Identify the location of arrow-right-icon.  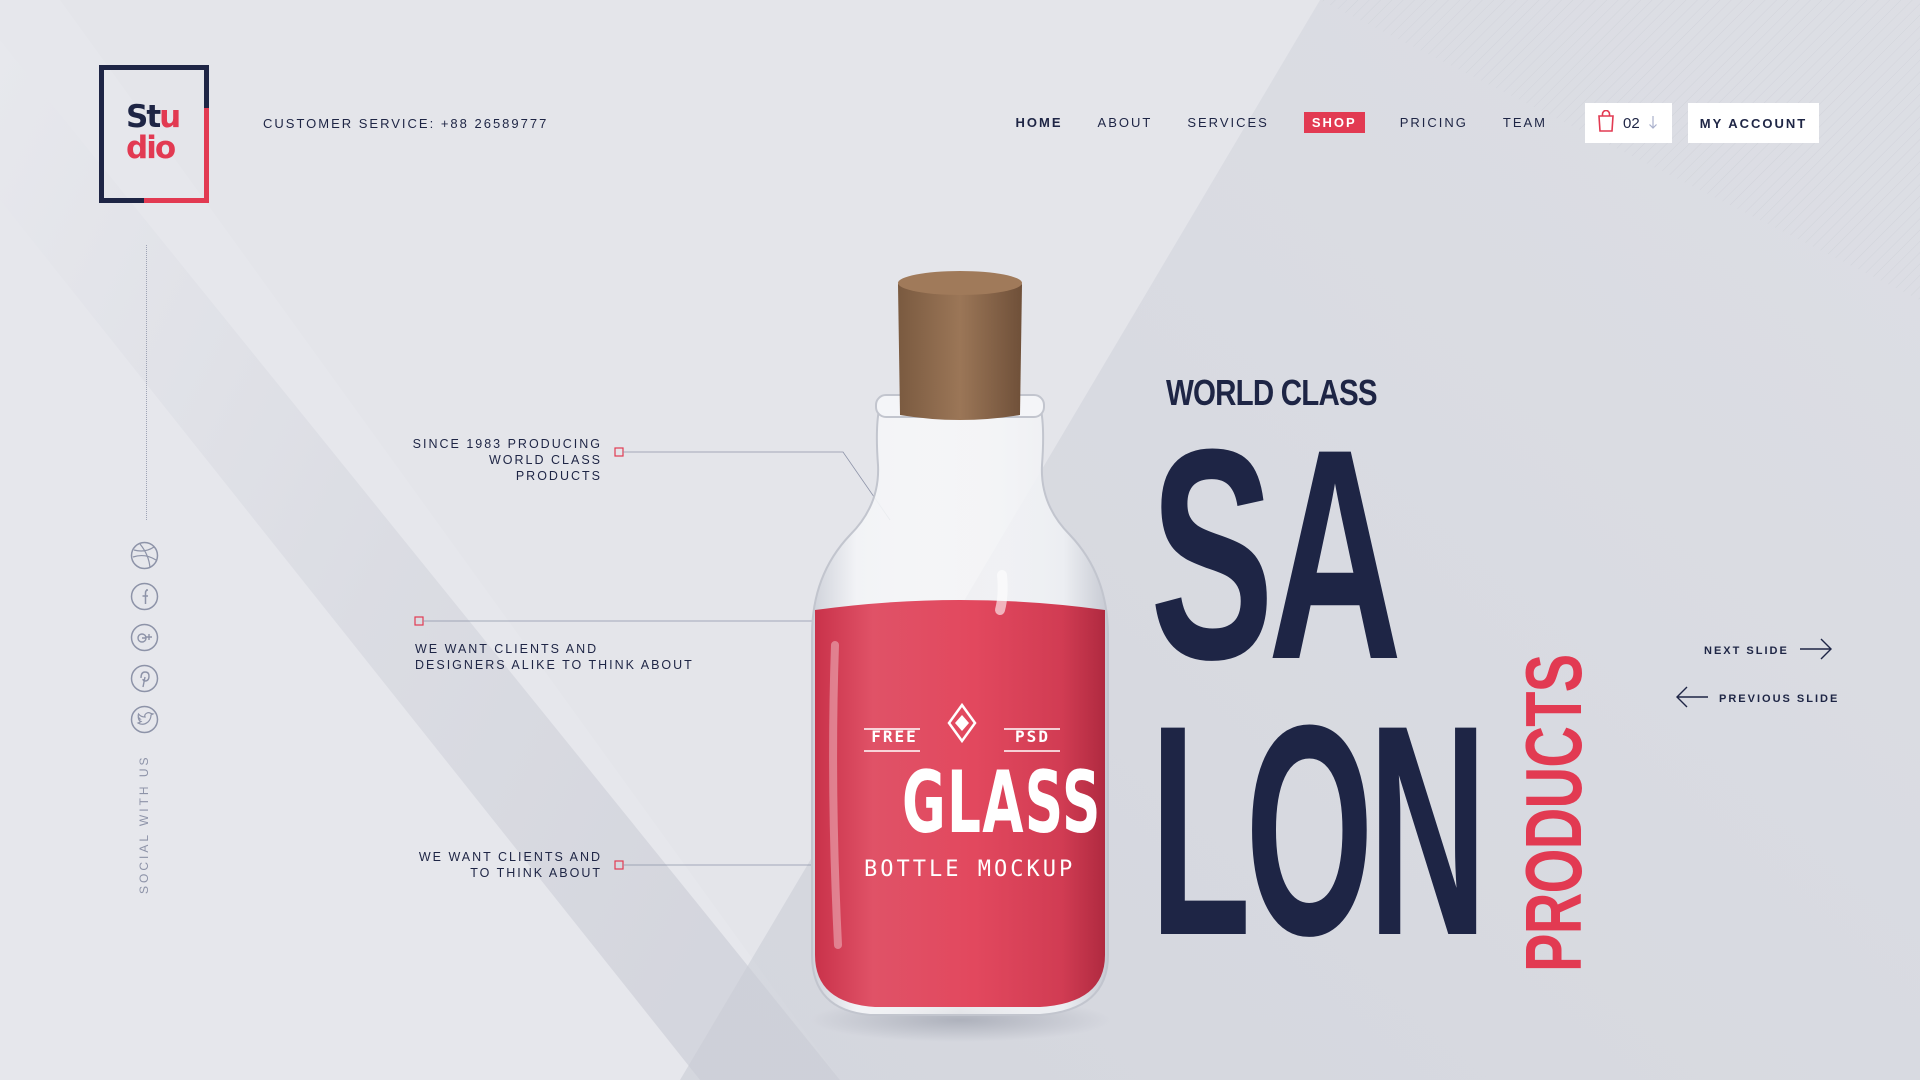
(1816, 650).